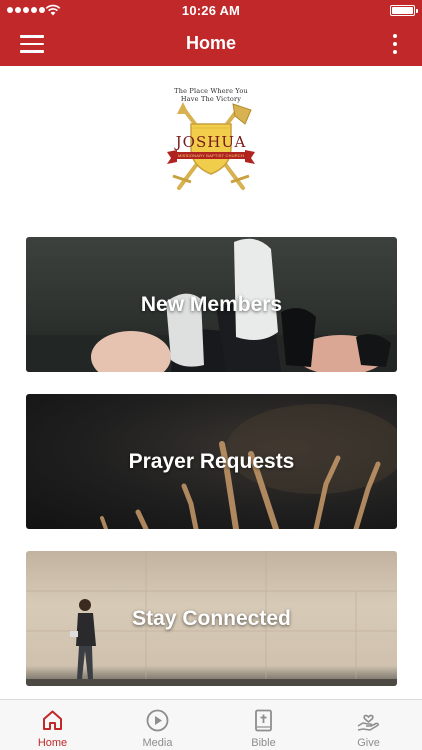 This screenshot has width=422, height=750. I want to click on page-title: Home, so click(210, 43).